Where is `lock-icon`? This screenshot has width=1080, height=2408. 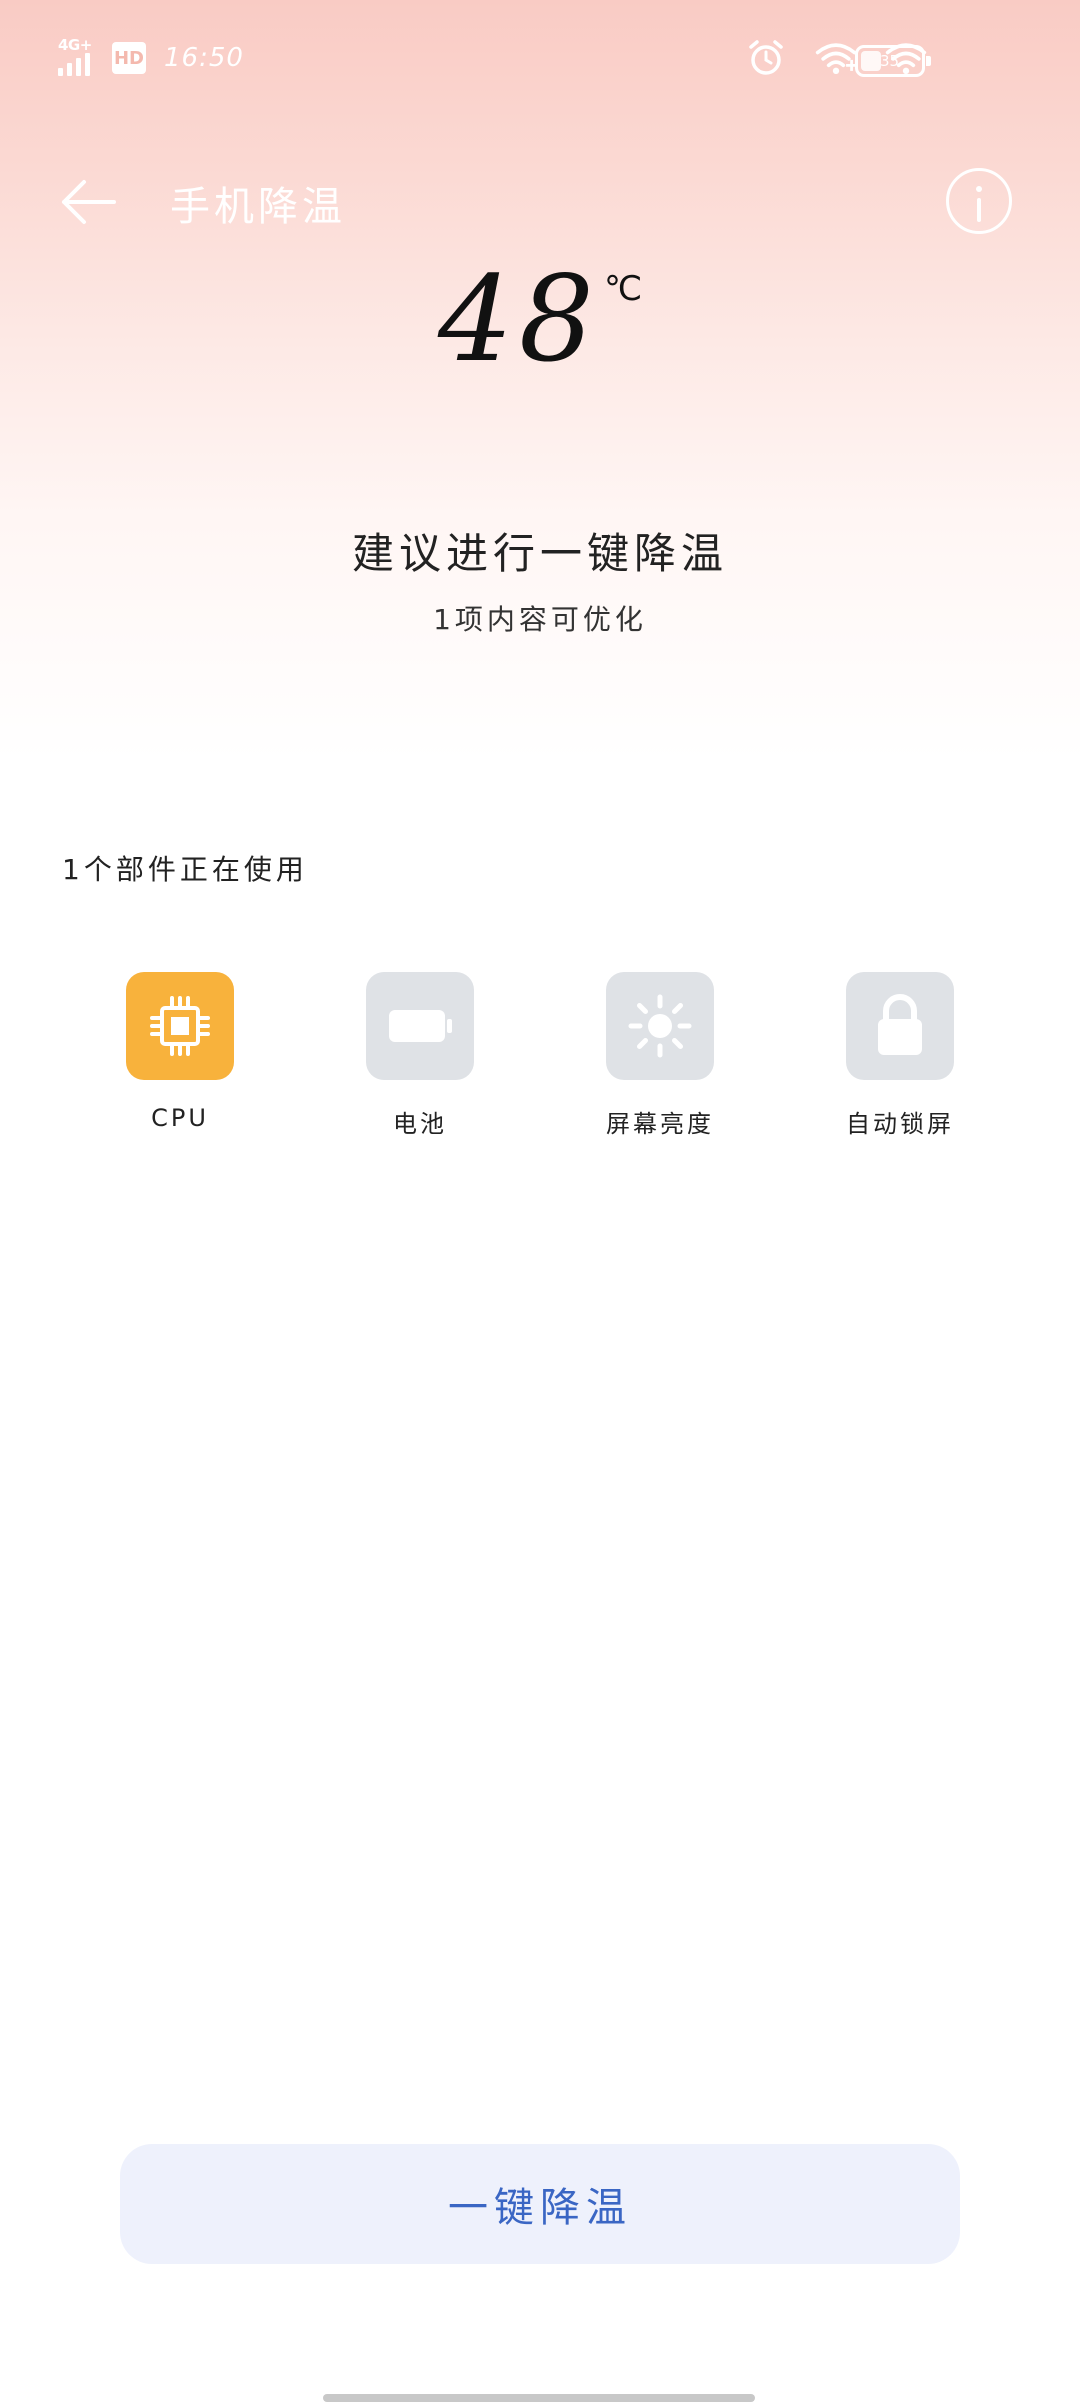 lock-icon is located at coordinates (900, 1024).